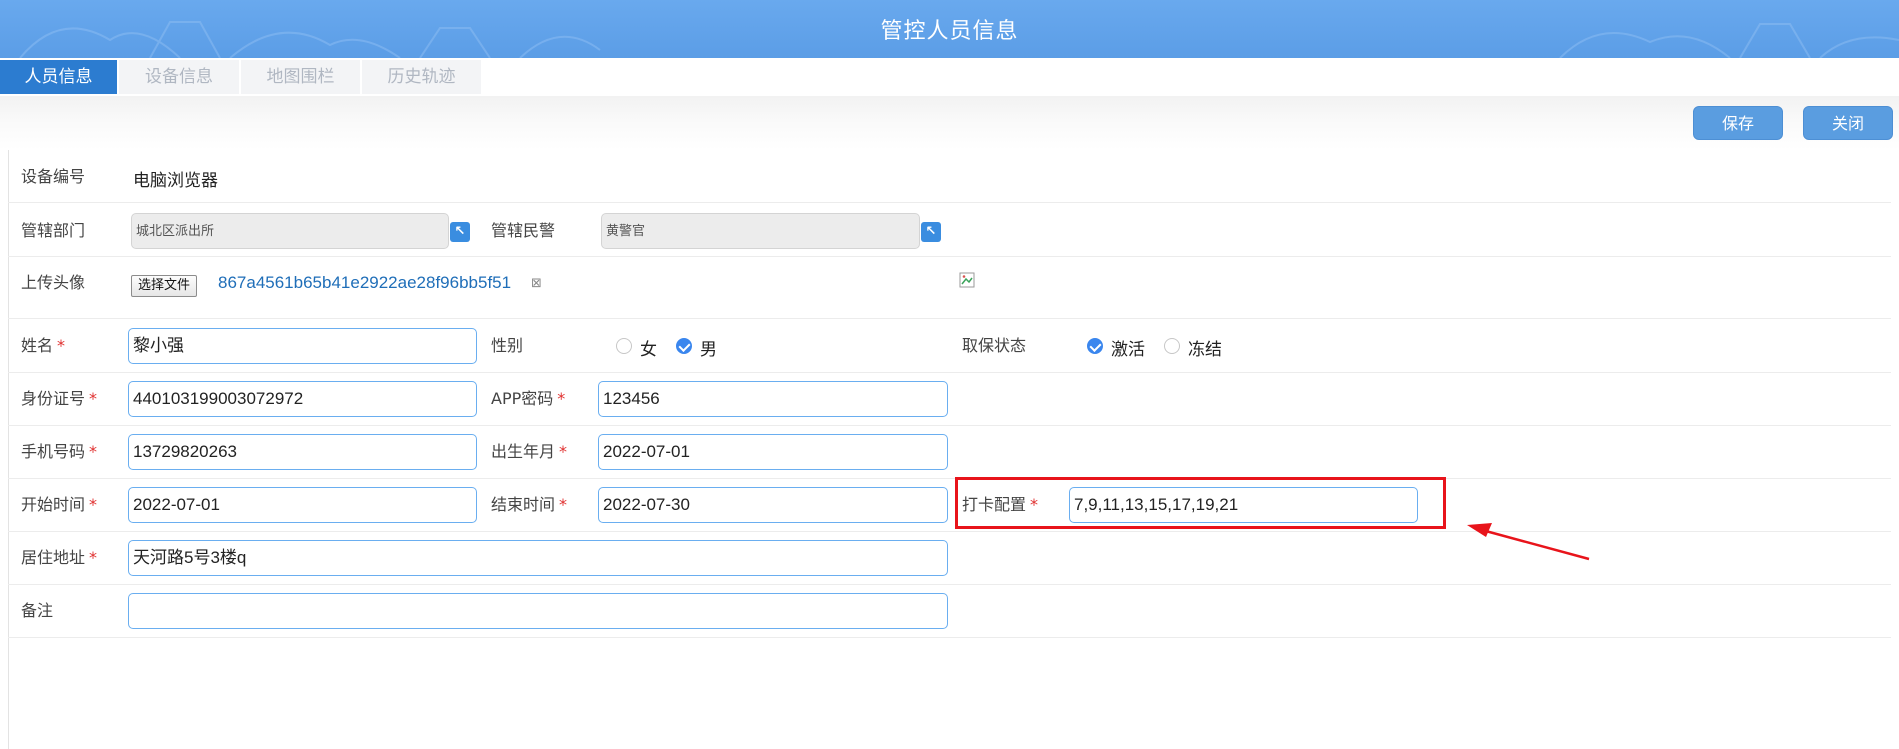 This screenshot has width=1899, height=749. Describe the element at coordinates (1528, 542) in the screenshot. I see `annotation-arrow-icon` at that location.